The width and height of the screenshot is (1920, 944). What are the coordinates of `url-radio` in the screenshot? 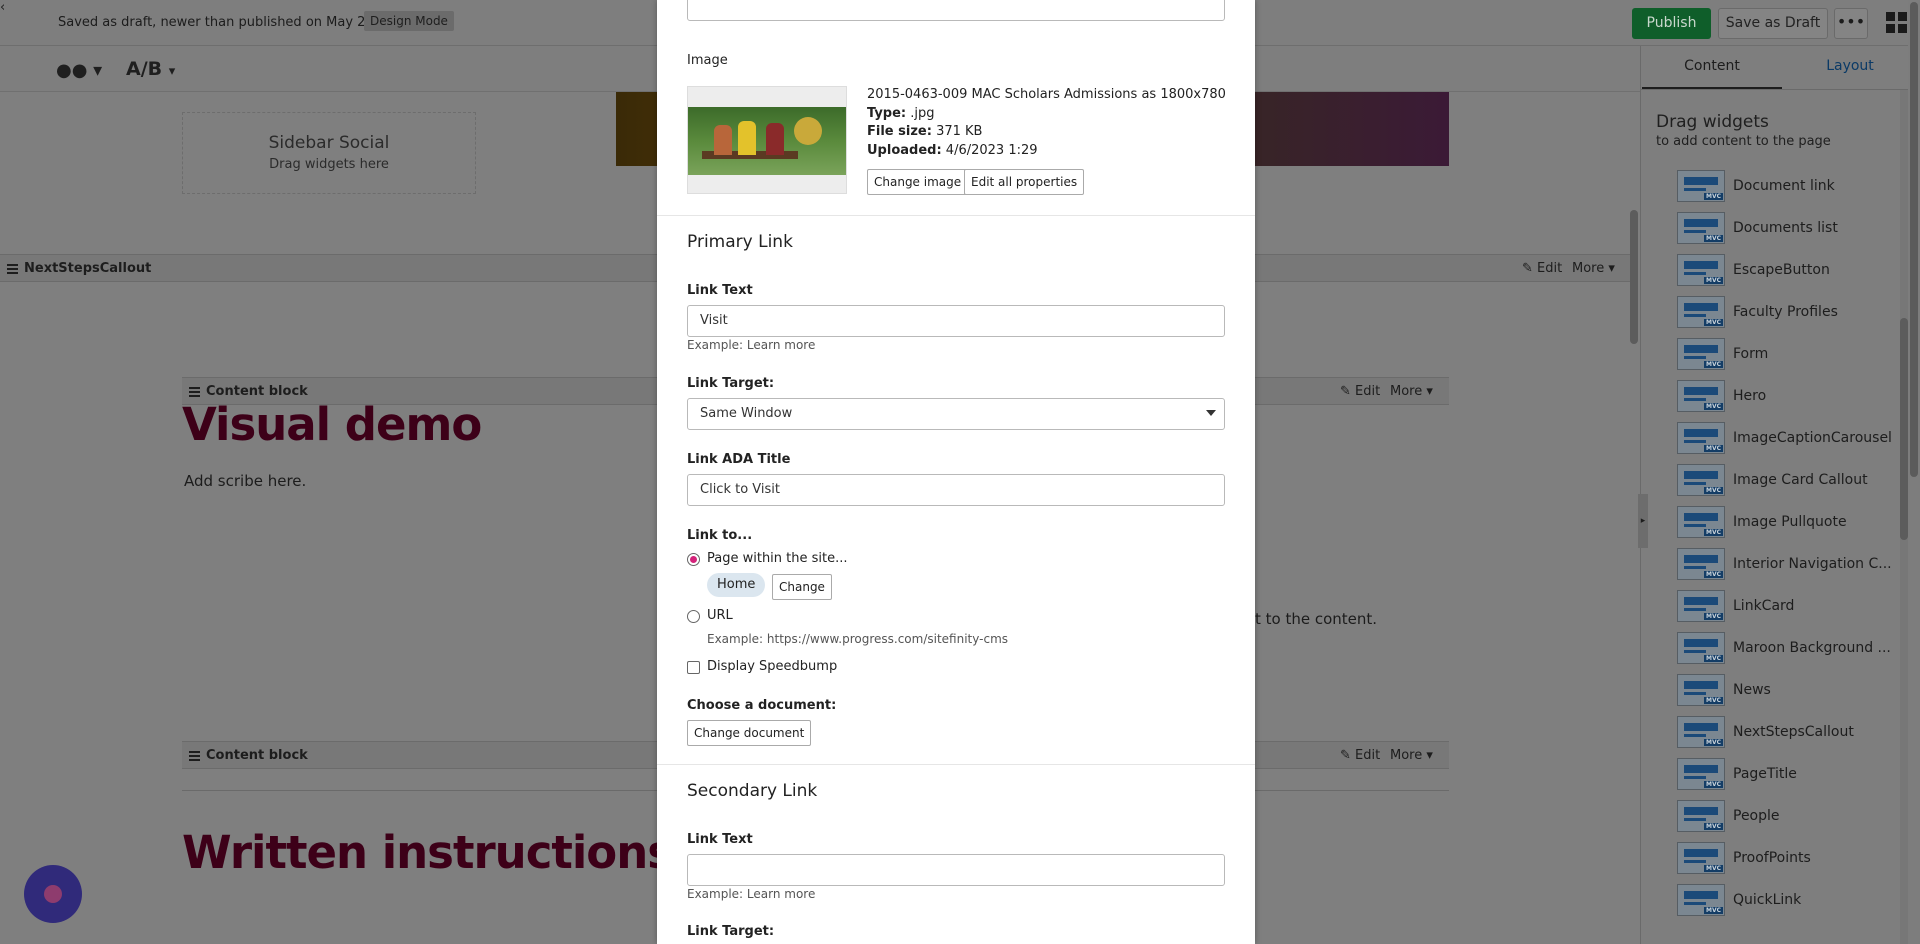 It's located at (693, 616).